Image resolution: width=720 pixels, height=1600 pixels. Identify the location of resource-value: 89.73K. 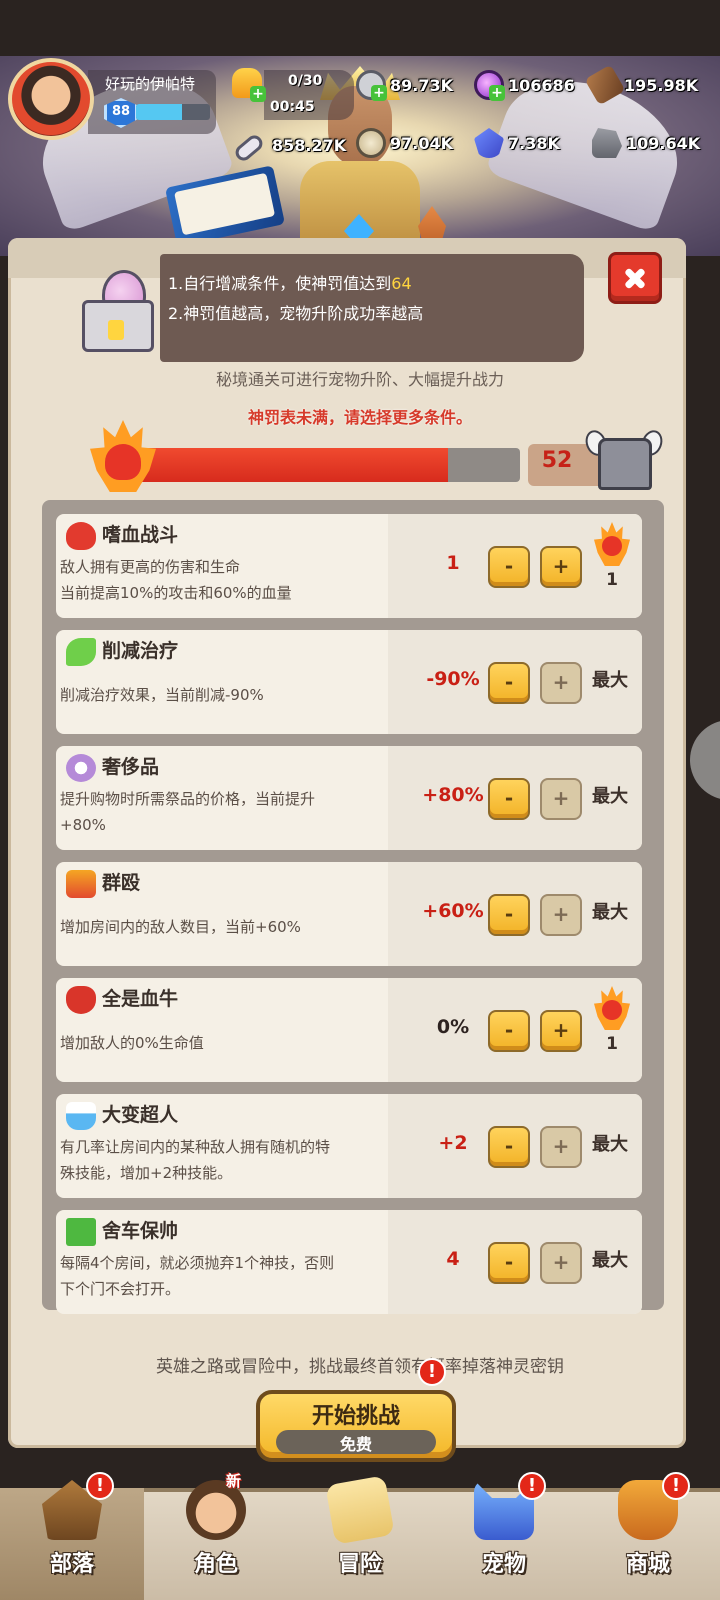
(422, 85).